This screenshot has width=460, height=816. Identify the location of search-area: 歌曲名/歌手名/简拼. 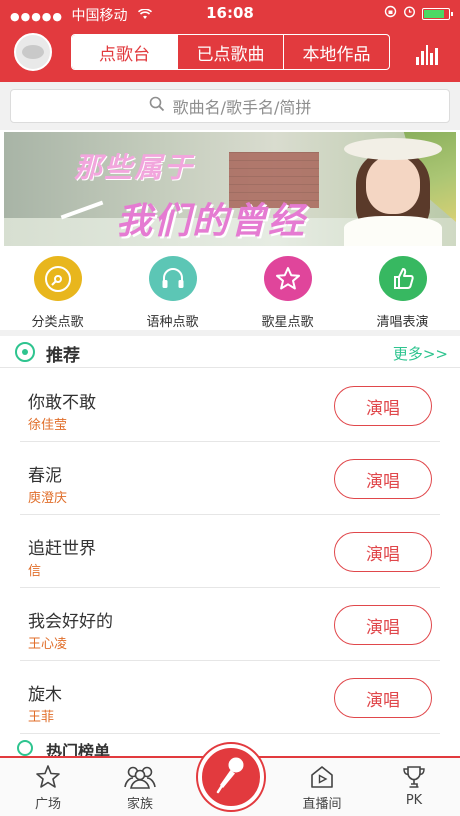
(230, 106).